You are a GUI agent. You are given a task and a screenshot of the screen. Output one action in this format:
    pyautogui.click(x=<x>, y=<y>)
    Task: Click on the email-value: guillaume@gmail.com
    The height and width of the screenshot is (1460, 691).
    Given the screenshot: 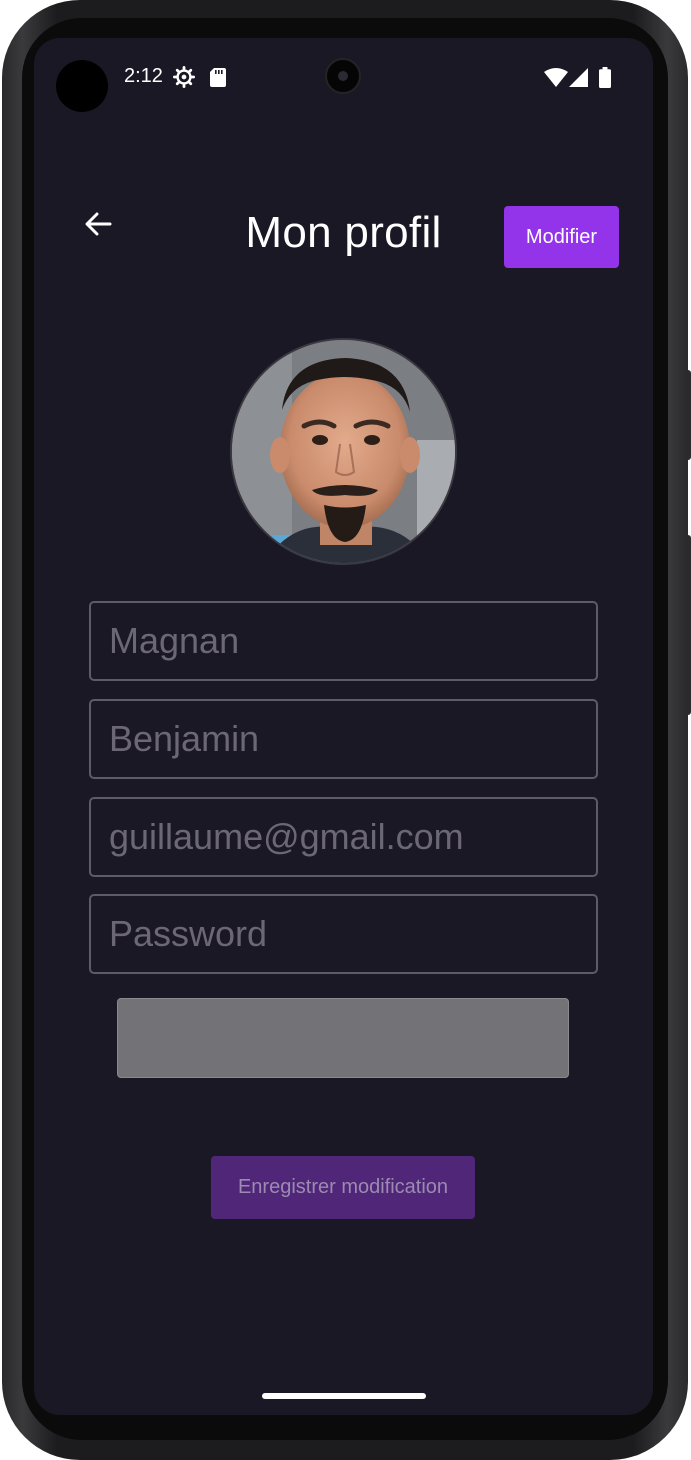 What is the action you would take?
    pyautogui.click(x=286, y=836)
    